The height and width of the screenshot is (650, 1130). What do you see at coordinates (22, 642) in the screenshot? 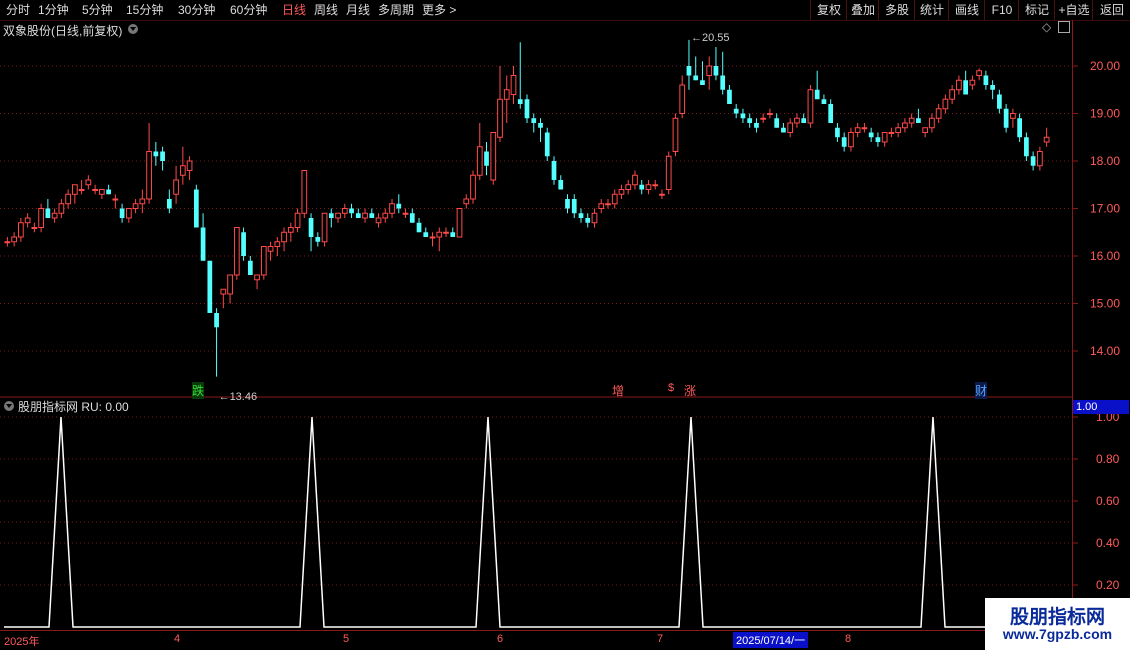
I see `date-label-year: 2025年` at bounding box center [22, 642].